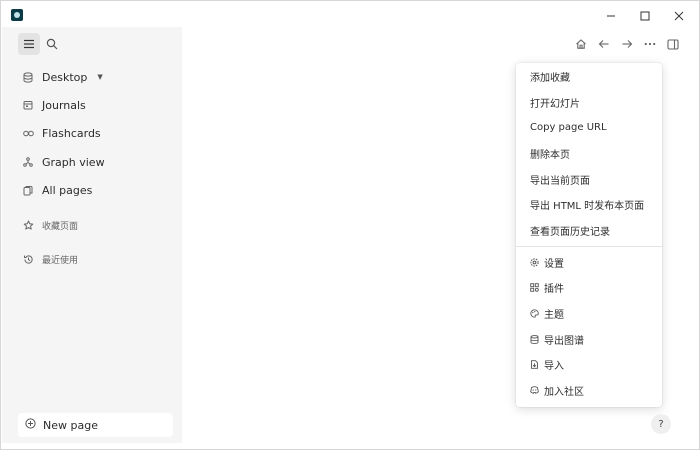 This screenshot has width=700, height=450. I want to click on menu-item-page-history: 查看页面历史记录, so click(570, 230).